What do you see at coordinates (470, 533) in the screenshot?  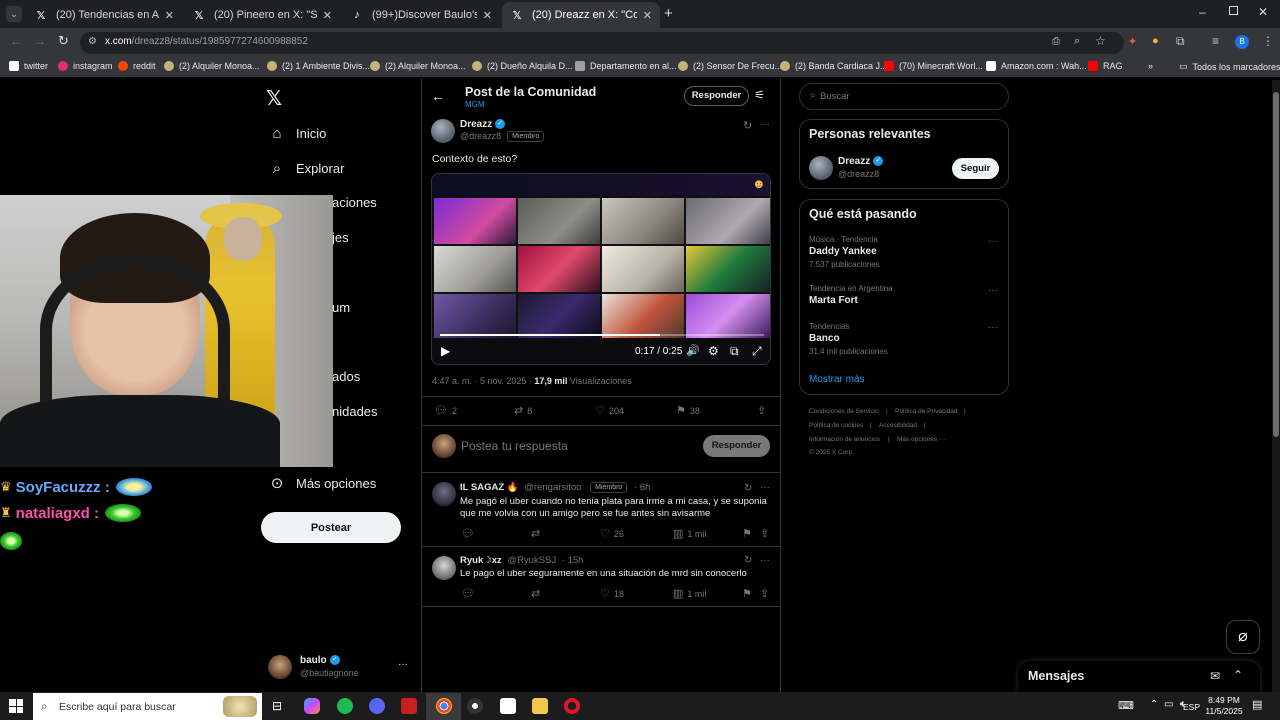 I see `reply-action: 💬︎` at bounding box center [470, 533].